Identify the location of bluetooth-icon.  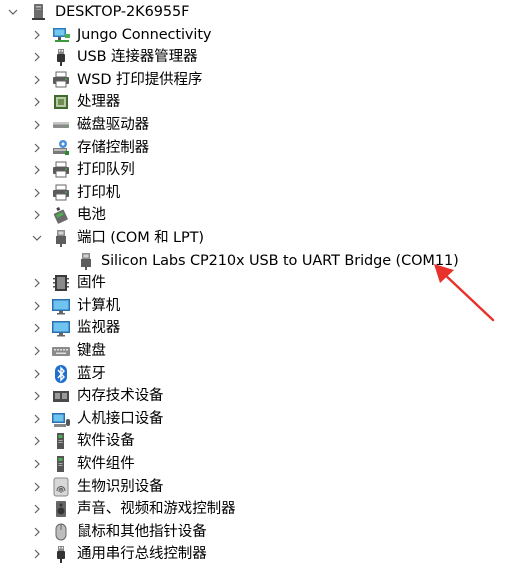
(61, 374).